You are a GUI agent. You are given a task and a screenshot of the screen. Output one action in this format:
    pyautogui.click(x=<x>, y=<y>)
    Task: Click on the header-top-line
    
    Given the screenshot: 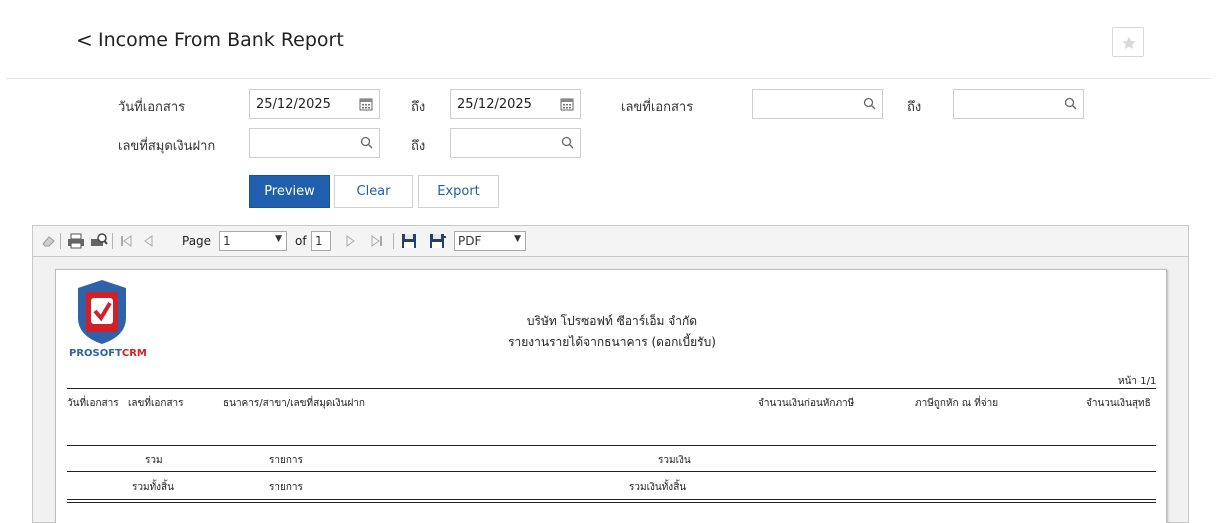 What is the action you would take?
    pyautogui.click(x=611, y=388)
    